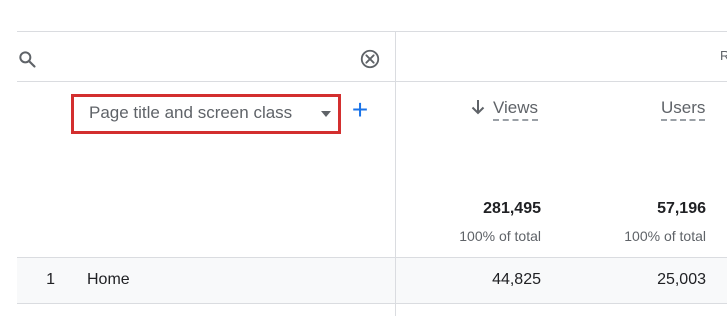 This screenshot has width=727, height=316. I want to click on users-header-label: Users, so click(683, 109).